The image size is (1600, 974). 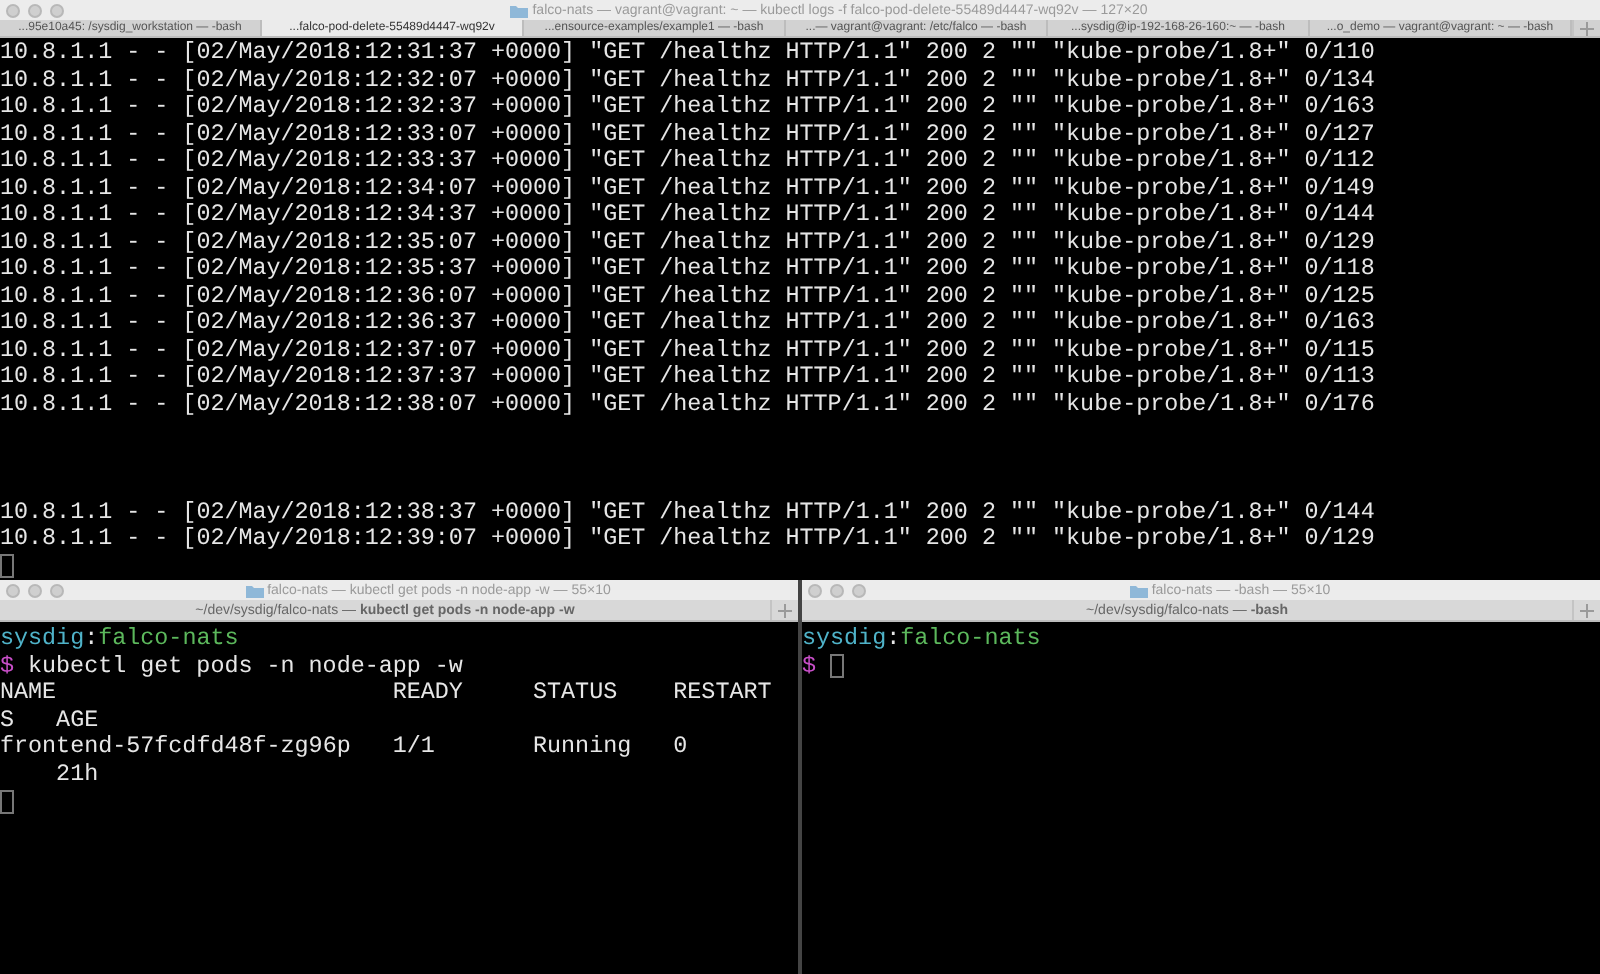 I want to click on terminal-line: 10.8.1.1 - - [02/May/2018:12:34:37 +0000] "GET /healthz HTTP/1.1" 200 2 "" "kube-probe/1.8+" 0/144, so click(x=688, y=215).